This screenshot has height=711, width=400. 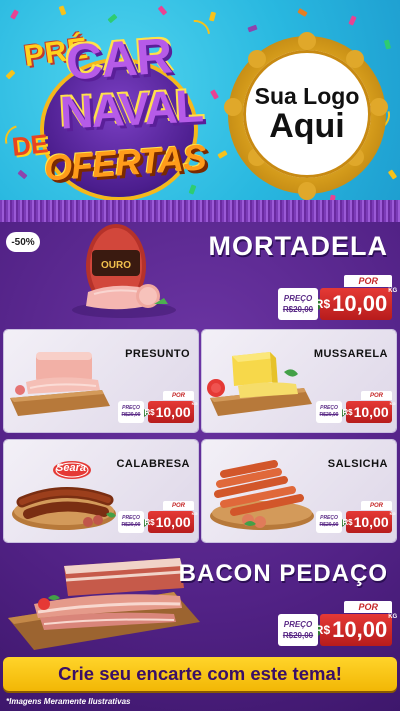 I want to click on title-naval: NAVAL, so click(x=130, y=109).